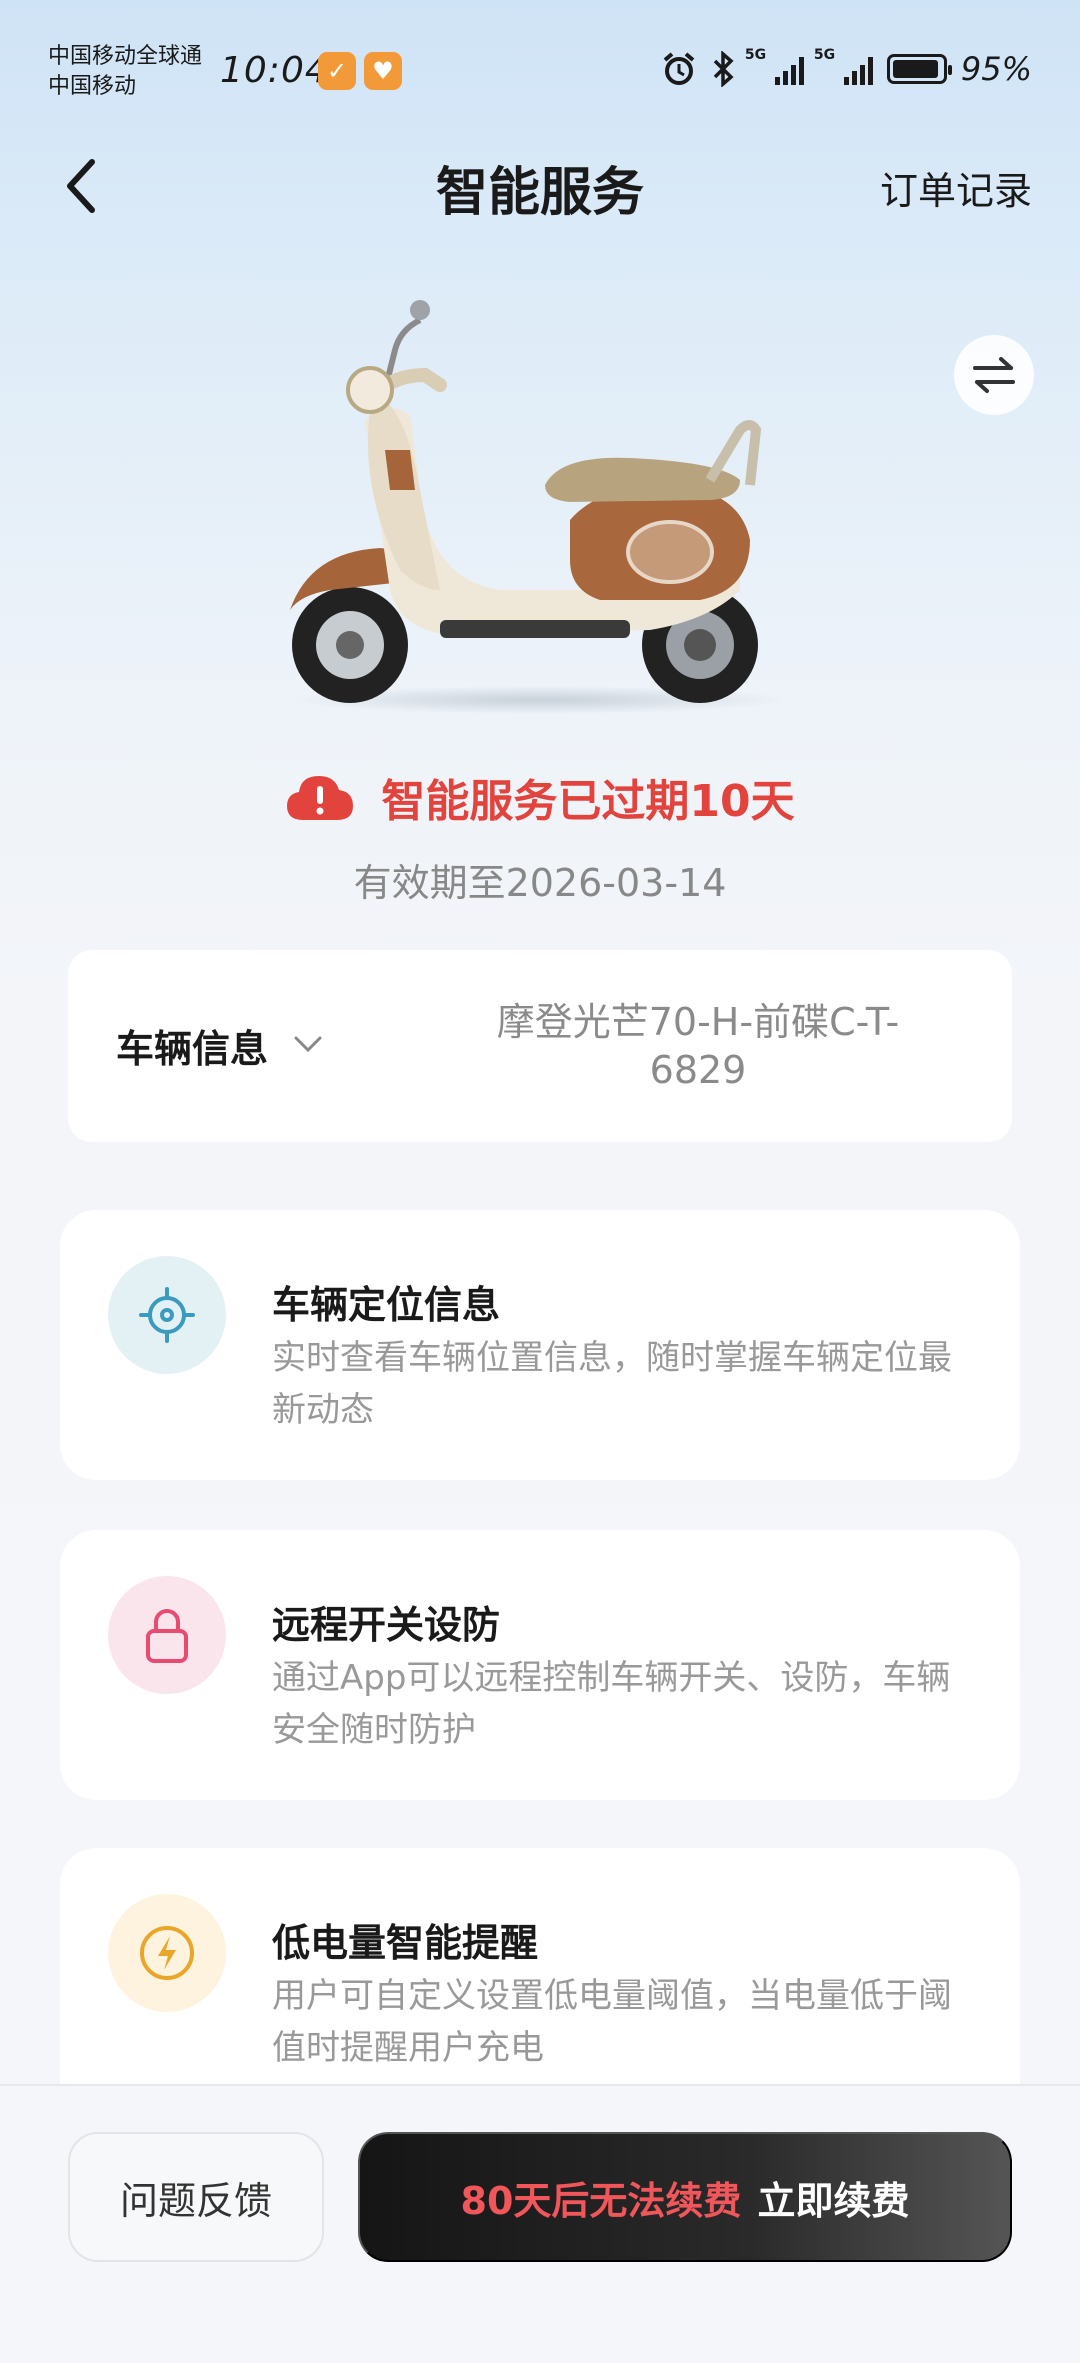  I want to click on lightning-icon, so click(167, 1953).